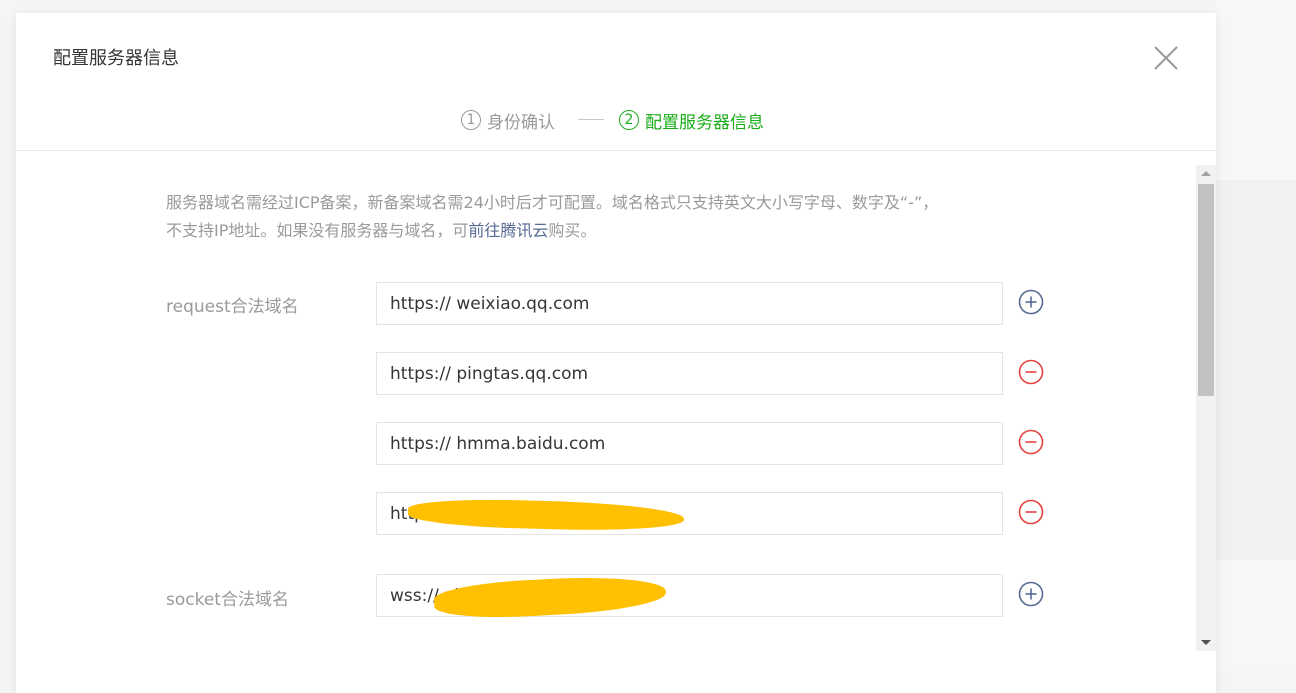 This screenshot has height=693, width=1296. What do you see at coordinates (606, 231) in the screenshot?
I see `notice-line: 不支持IP地址。如果没有服务器与域名，可前往腾讯云购买。` at bounding box center [606, 231].